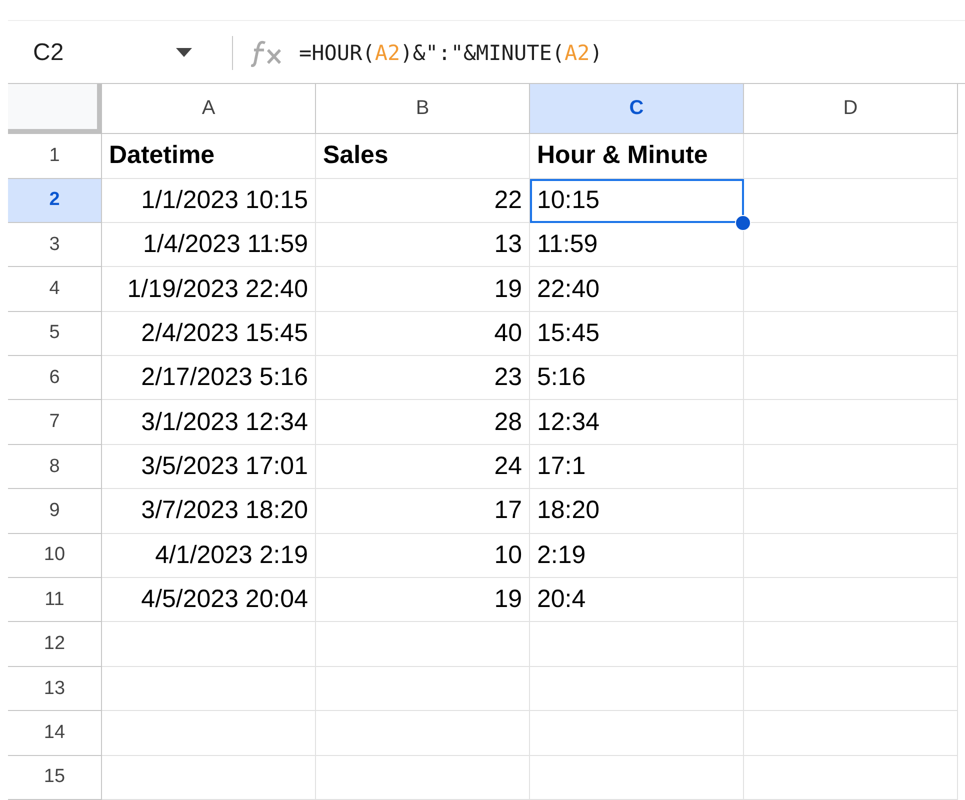 This screenshot has width=965, height=800. Describe the element at coordinates (637, 109) in the screenshot. I see `column-header: C` at that location.